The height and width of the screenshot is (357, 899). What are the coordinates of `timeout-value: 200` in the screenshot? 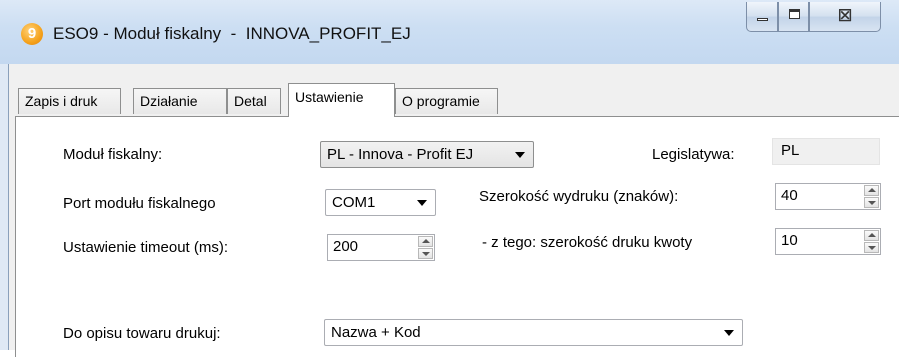 It's located at (346, 246).